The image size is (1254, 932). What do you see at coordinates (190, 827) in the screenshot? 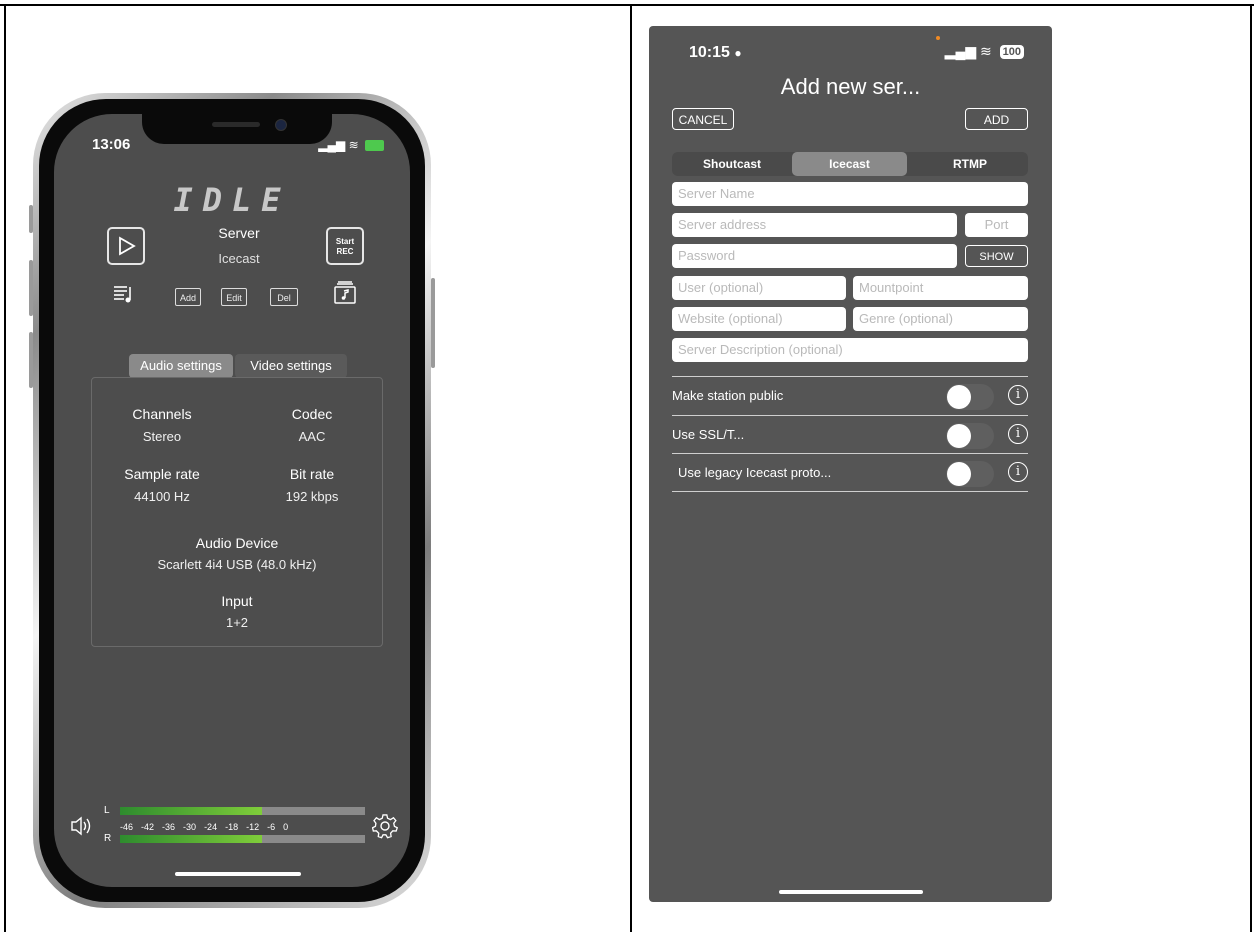
I see `meter-tick-label: -30` at bounding box center [190, 827].